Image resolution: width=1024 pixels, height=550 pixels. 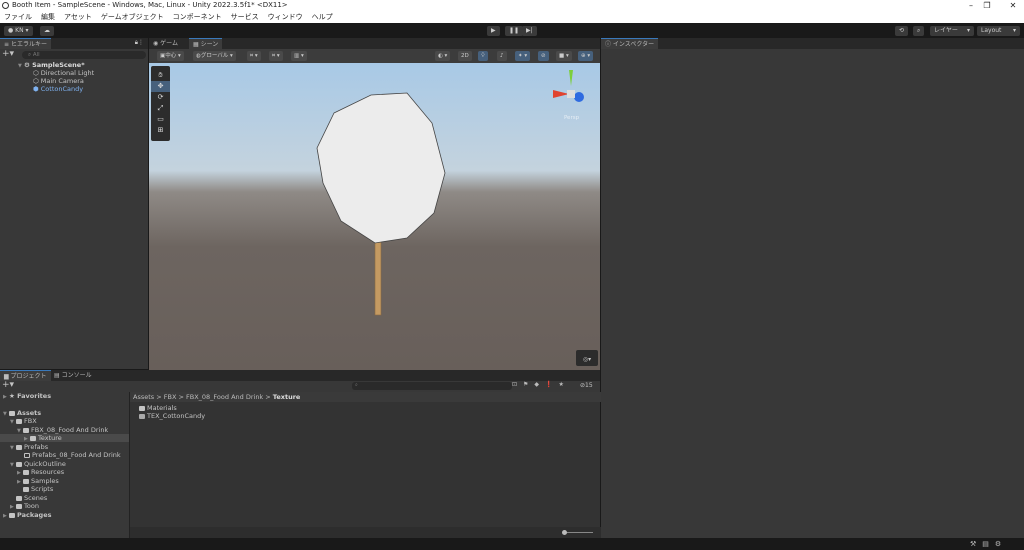 What do you see at coordinates (432, 386) in the screenshot?
I see `project-search-input: ⌕` at bounding box center [432, 386].